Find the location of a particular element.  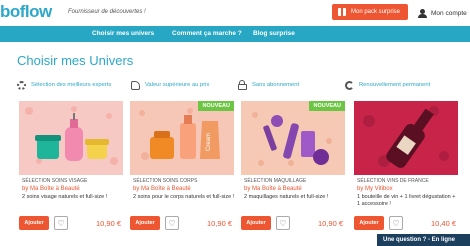

nav-item-univers: Choisir mes univers is located at coordinates (123, 33).